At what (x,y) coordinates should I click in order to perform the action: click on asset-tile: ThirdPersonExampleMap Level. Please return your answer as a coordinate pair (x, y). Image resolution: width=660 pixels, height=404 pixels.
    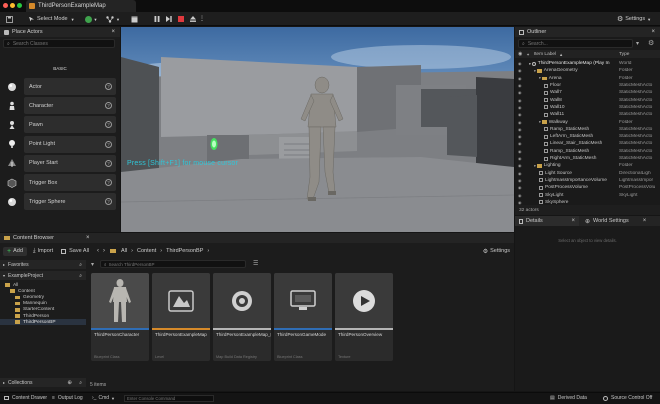
    Looking at the image, I should click on (181, 317).